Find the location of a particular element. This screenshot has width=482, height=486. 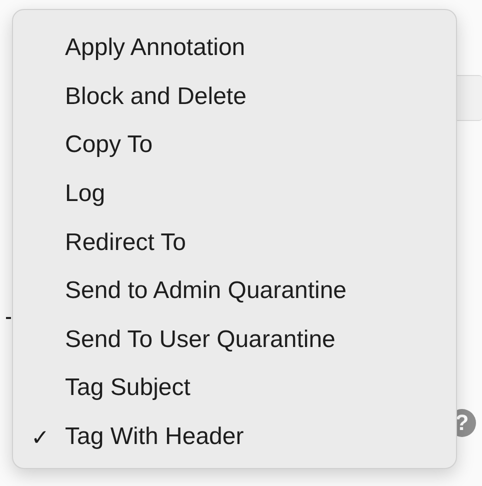

check-mark: ✓ is located at coordinates (40, 438).